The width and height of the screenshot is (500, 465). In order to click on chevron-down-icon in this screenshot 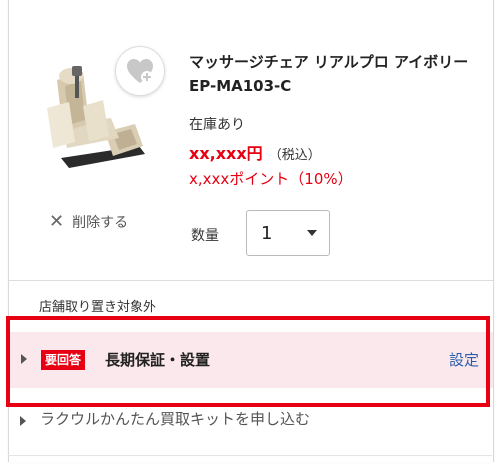, I will do `click(312, 233)`.